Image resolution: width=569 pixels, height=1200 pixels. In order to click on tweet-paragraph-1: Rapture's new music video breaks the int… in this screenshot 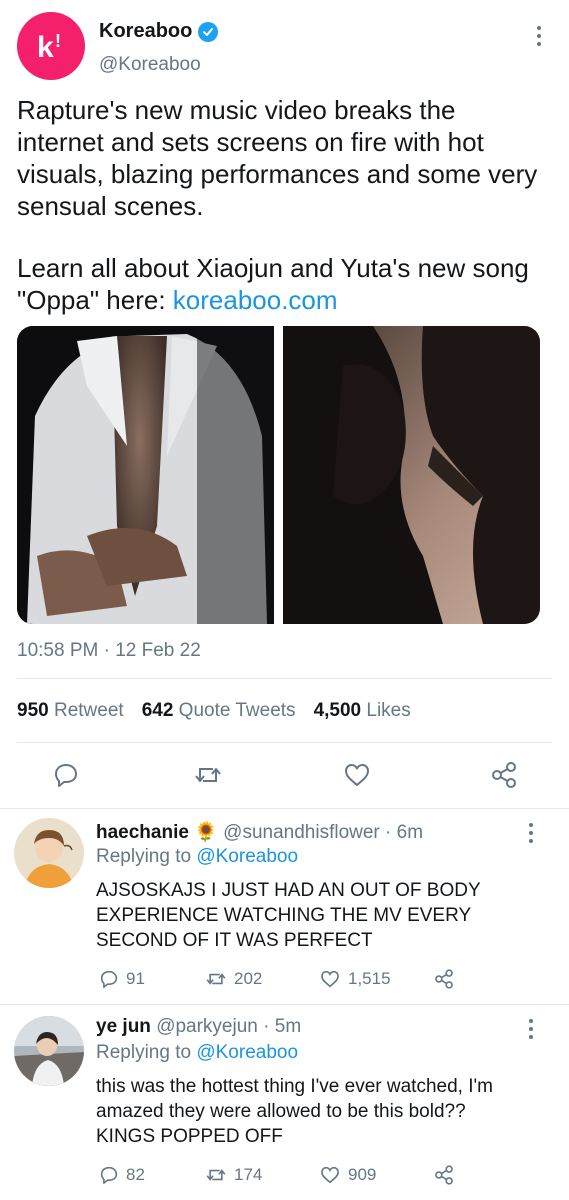, I will do `click(277, 158)`.